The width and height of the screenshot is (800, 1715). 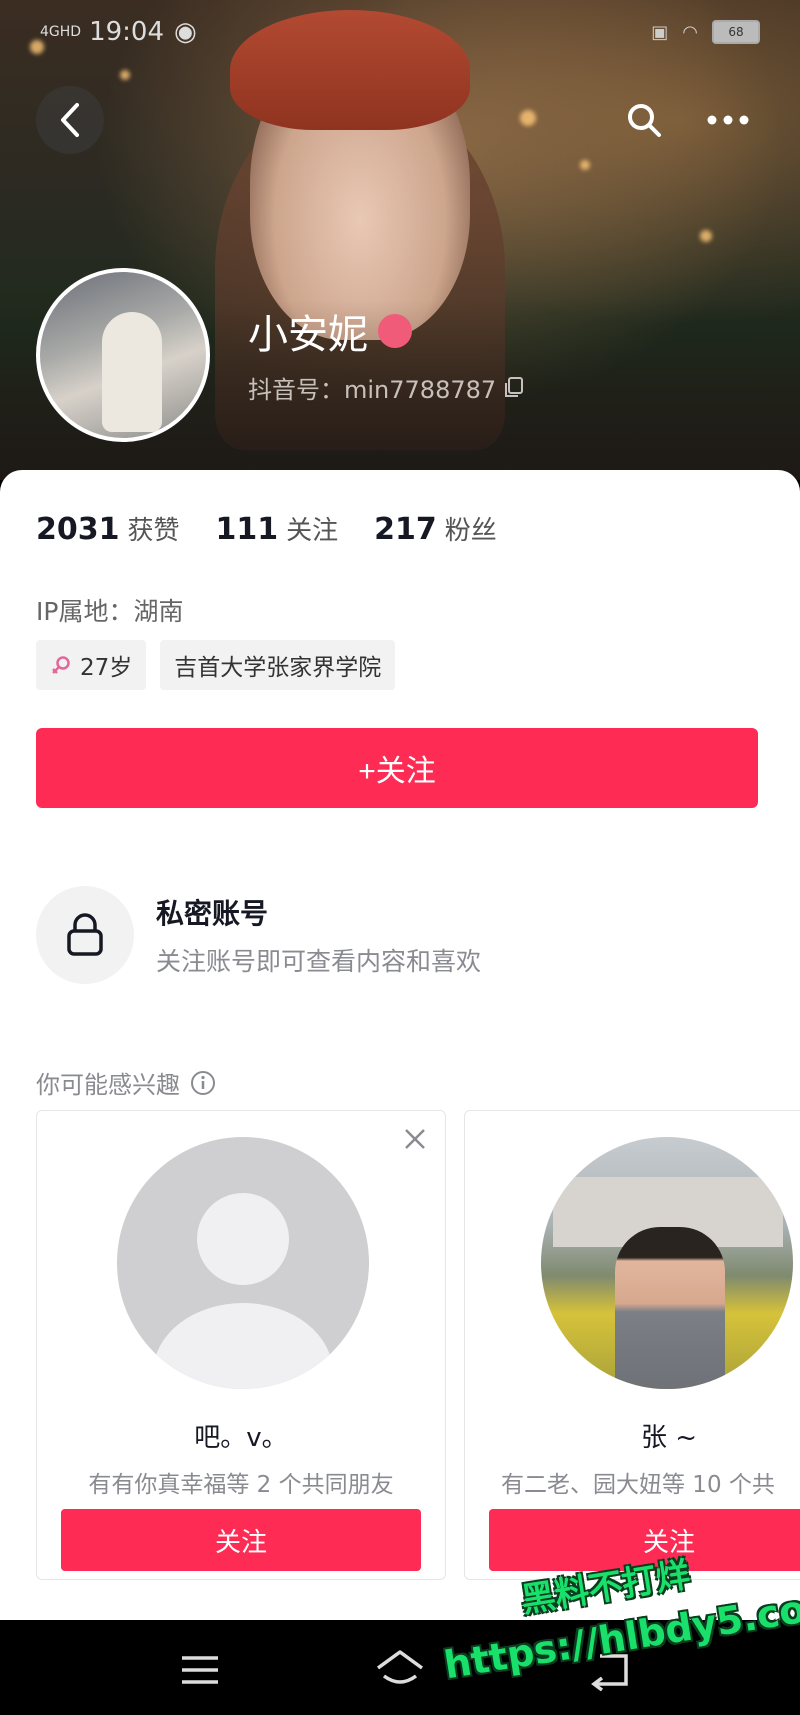 I want to click on mutual-friends: 有有你真幸福等 2 个共同朋友, so click(x=241, y=1485).